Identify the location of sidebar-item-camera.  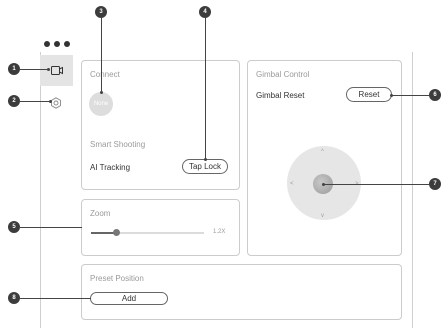
(56, 70).